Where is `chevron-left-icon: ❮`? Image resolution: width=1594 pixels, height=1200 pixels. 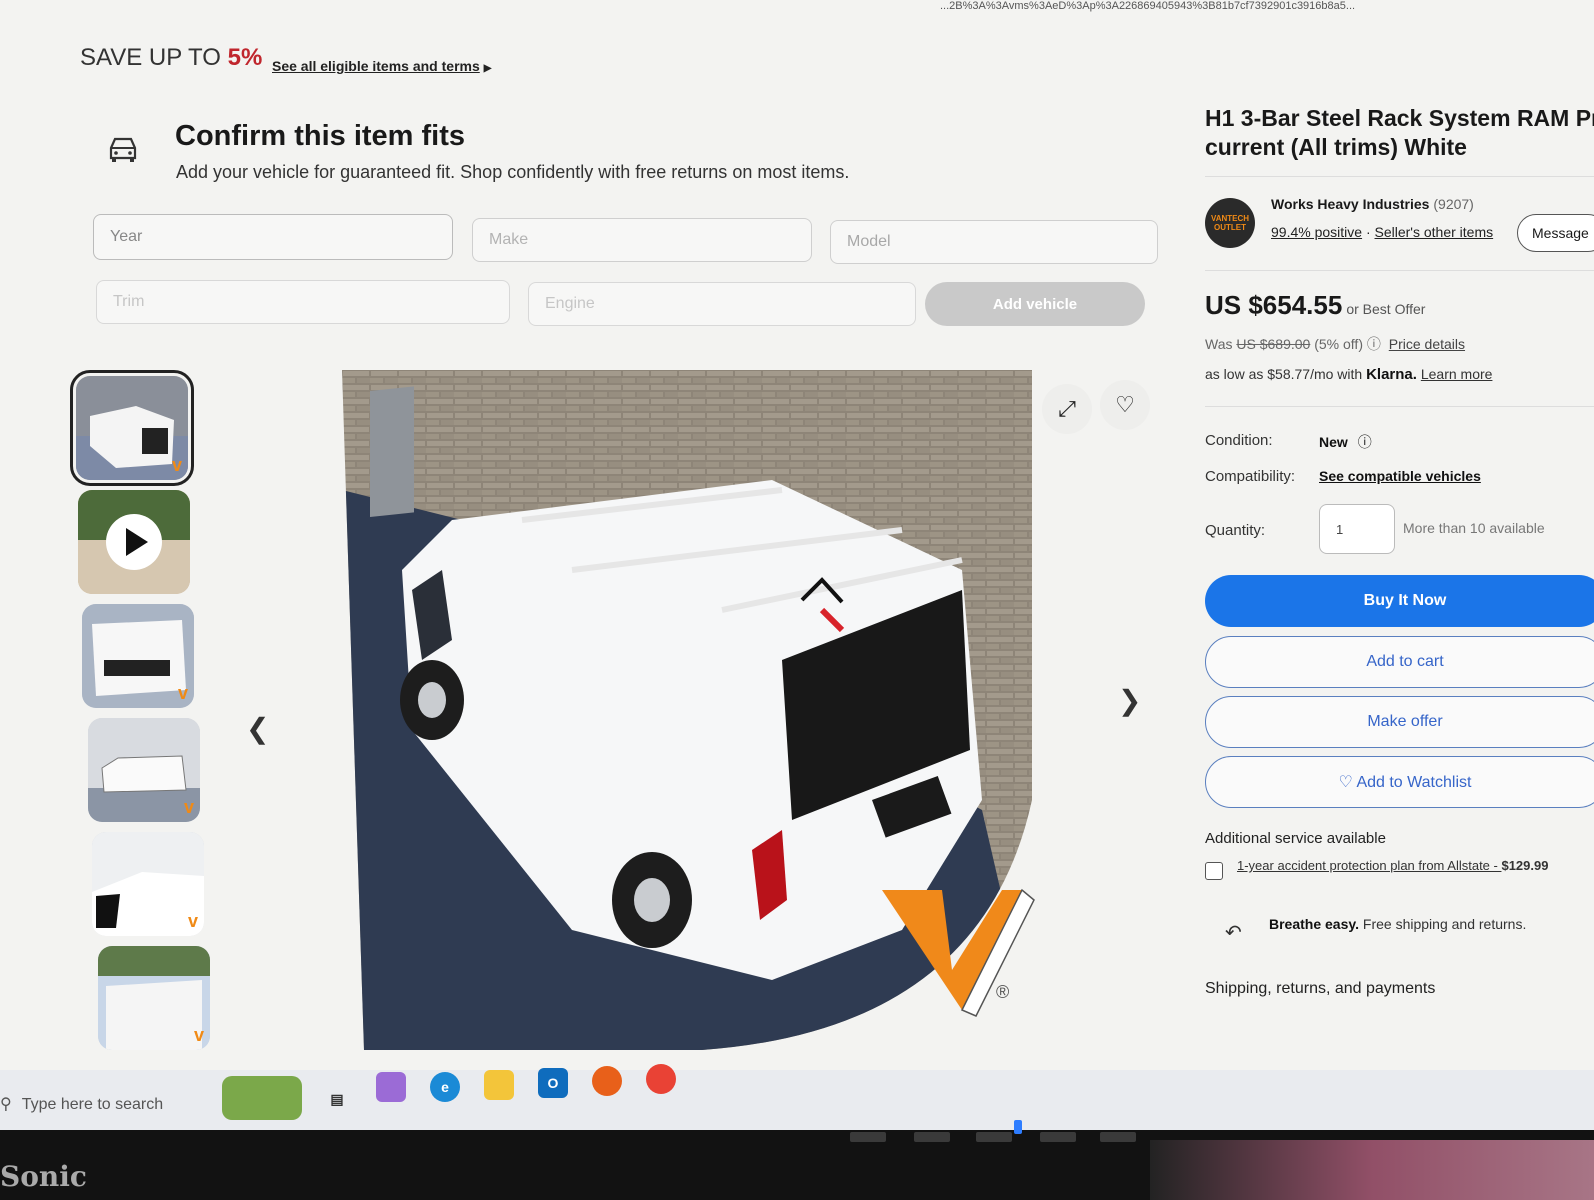 chevron-left-icon: ❮ is located at coordinates (257, 728).